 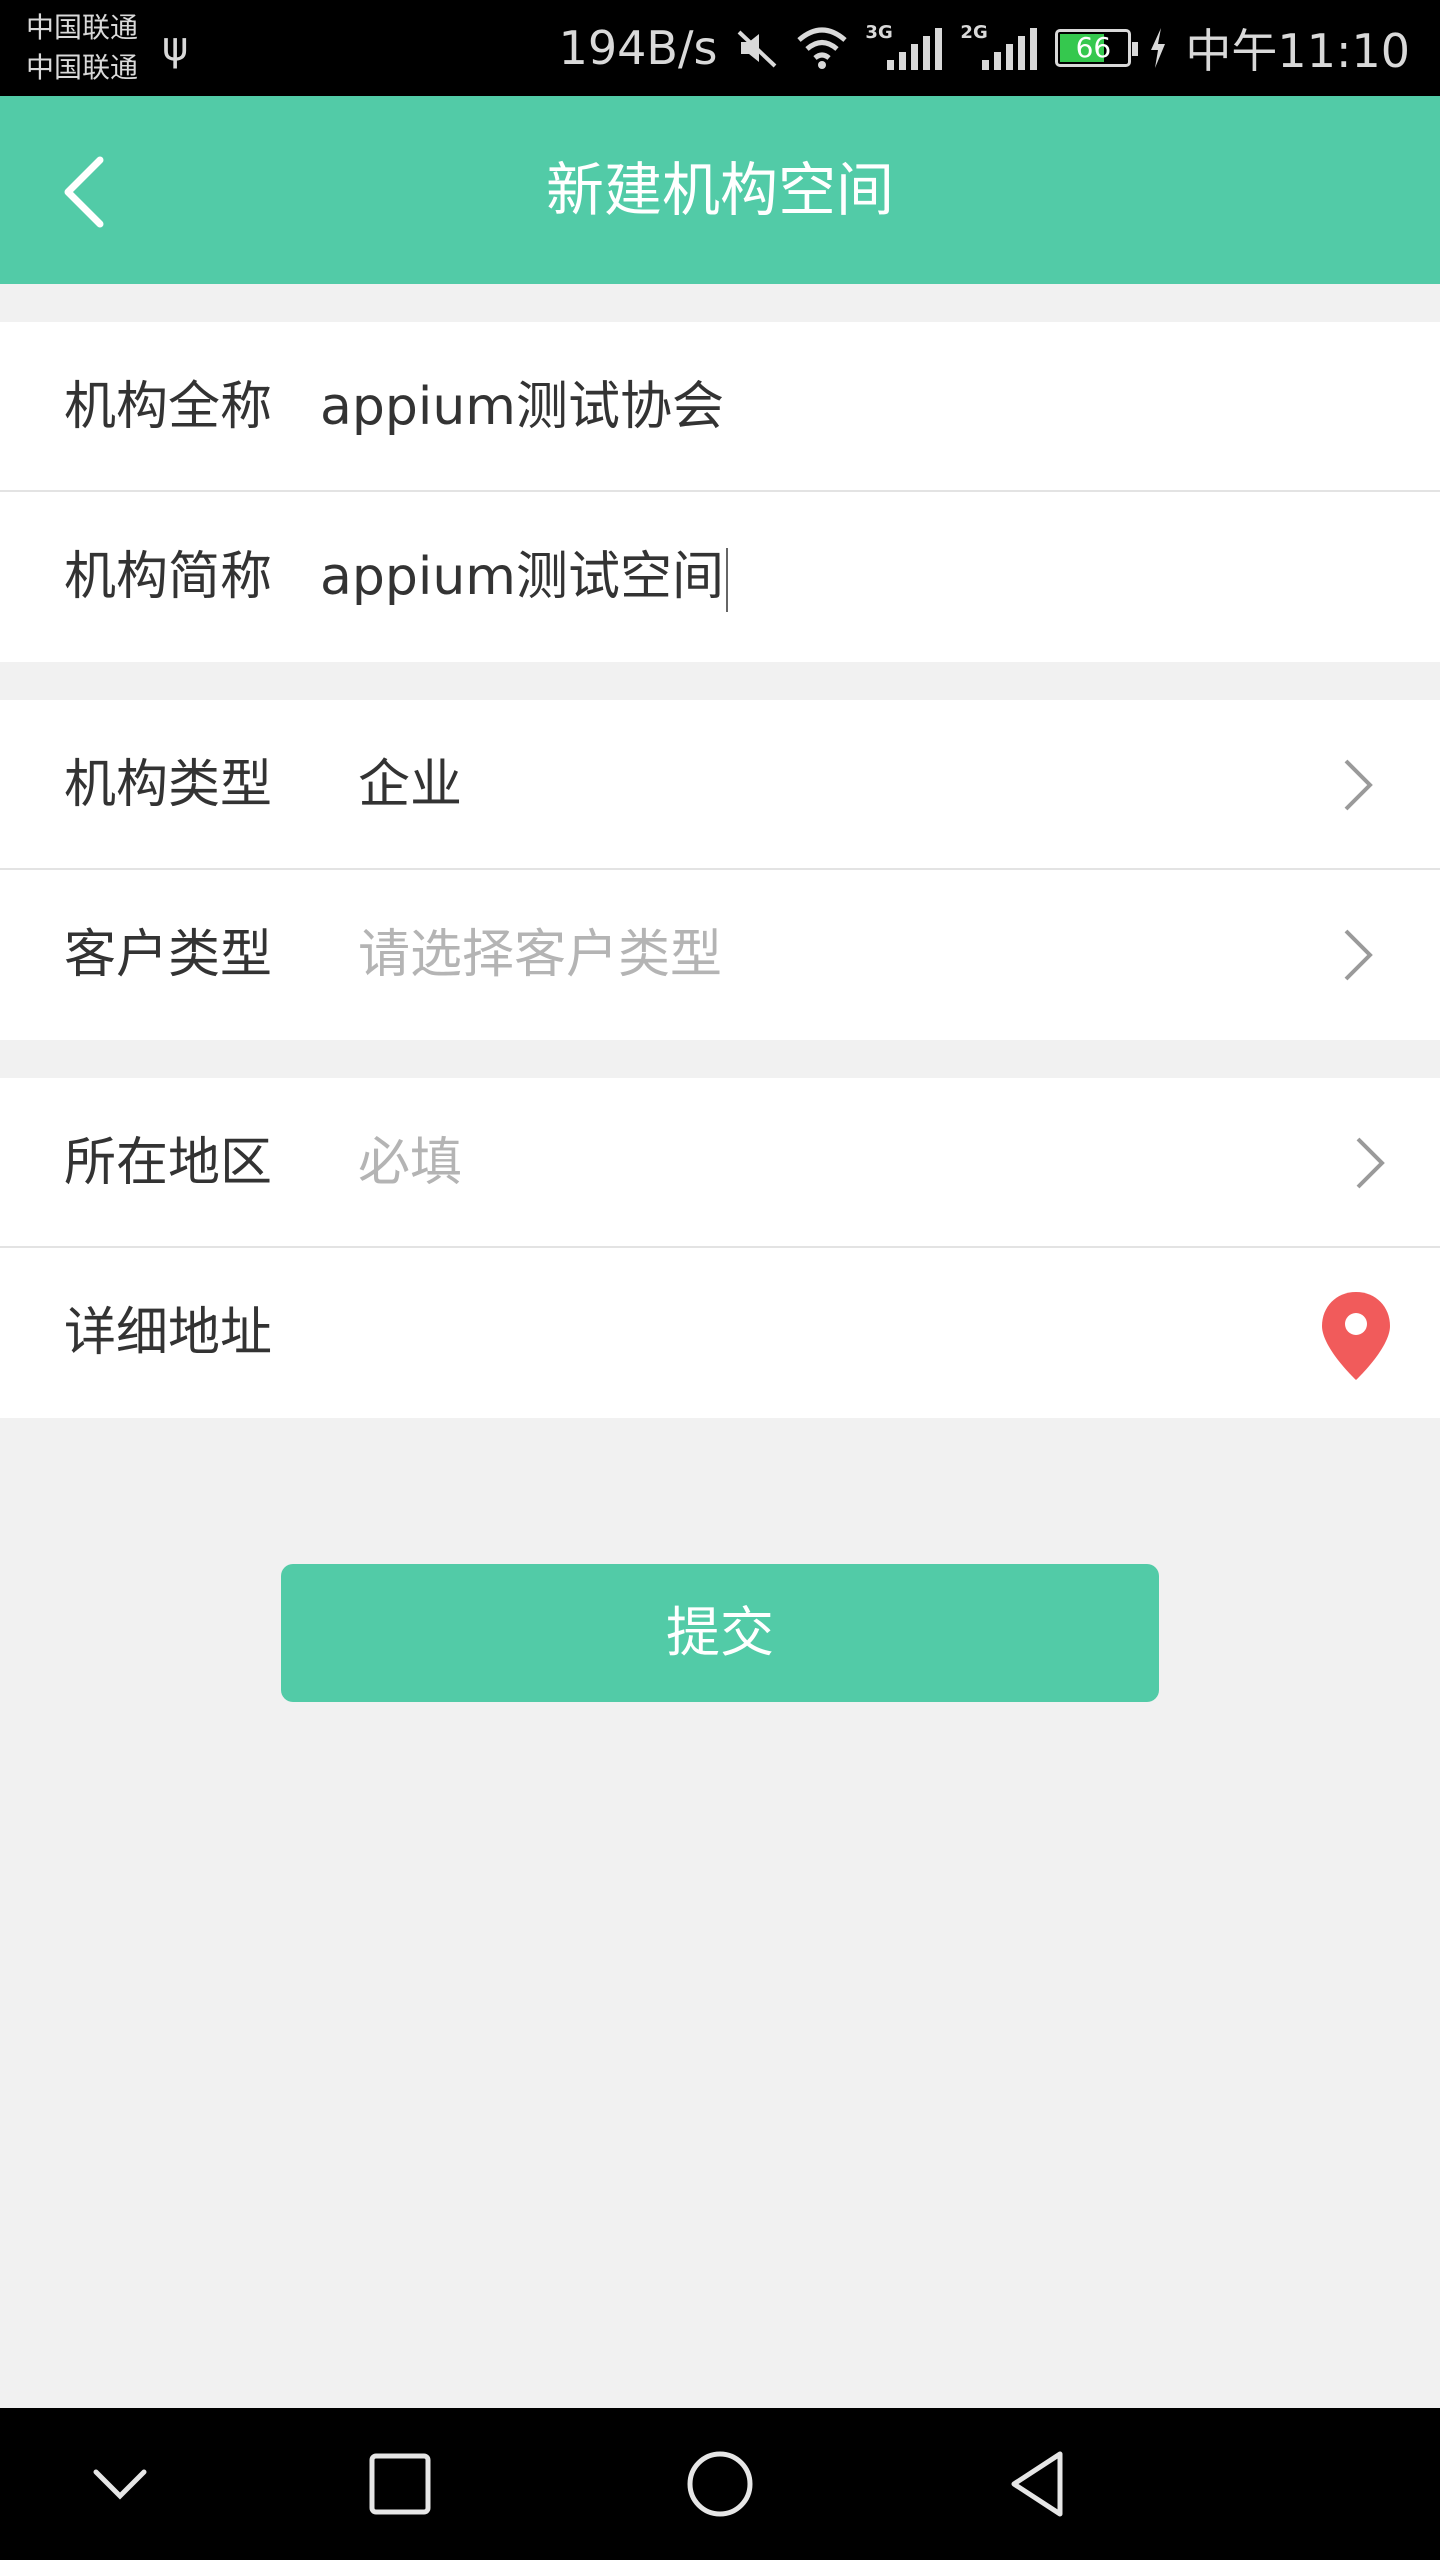 I want to click on location-section: 所在地区 必填 详细地址, so click(x=720, y=1248).